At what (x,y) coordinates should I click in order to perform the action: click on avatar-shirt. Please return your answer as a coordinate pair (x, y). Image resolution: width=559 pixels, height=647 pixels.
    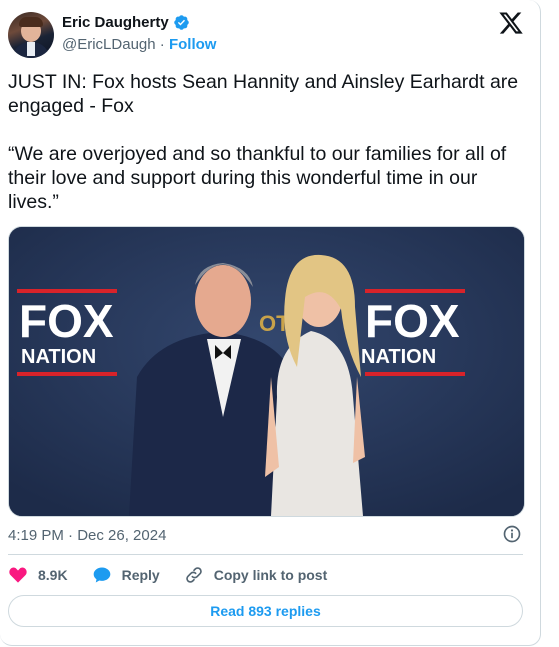
    Looking at the image, I should click on (31, 49).